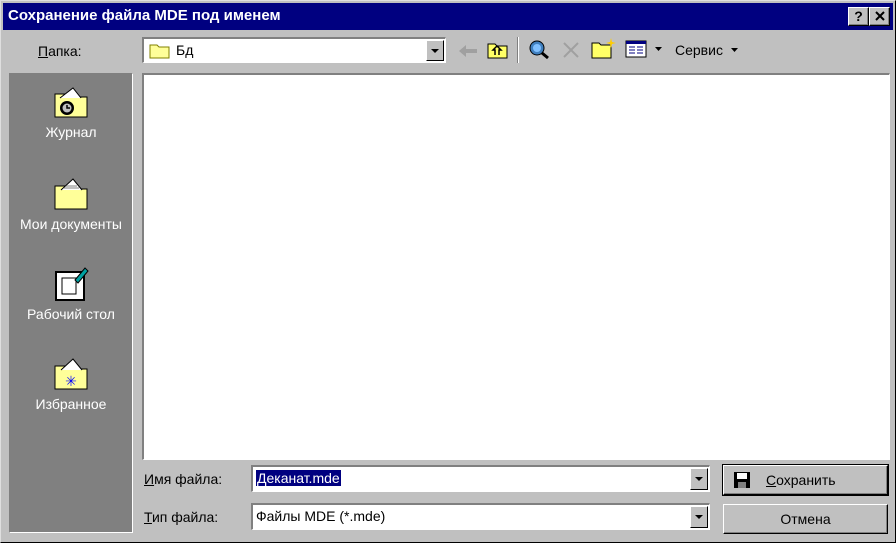  What do you see at coordinates (159, 51) in the screenshot?
I see `folder-icon` at bounding box center [159, 51].